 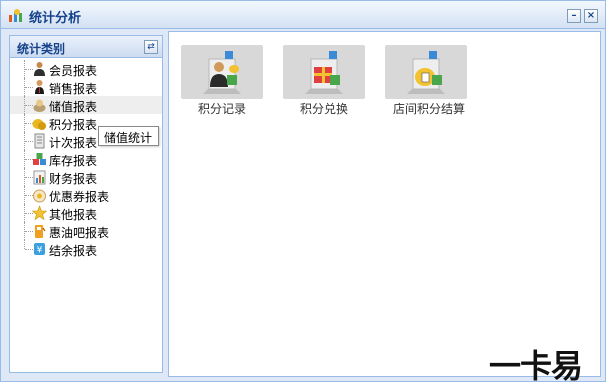 I want to click on tree-item-balance: ¥ 结余报表, so click(x=86, y=249).